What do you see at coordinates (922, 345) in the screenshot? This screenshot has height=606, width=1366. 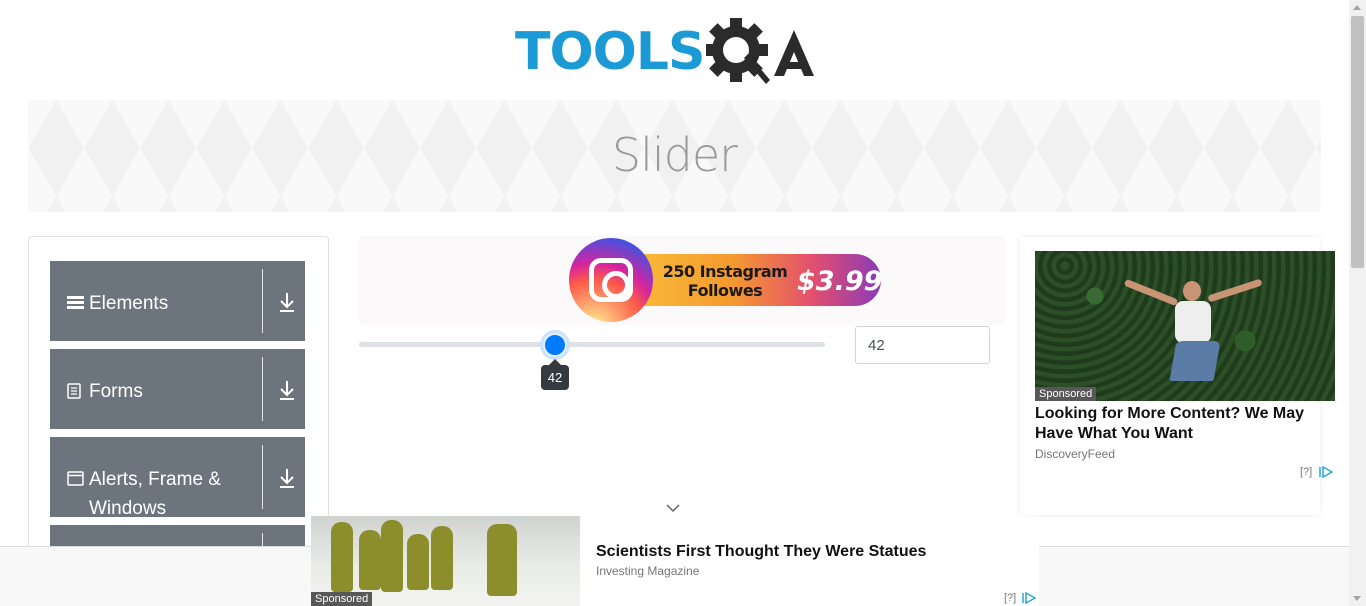 I see `slider-value-input` at bounding box center [922, 345].